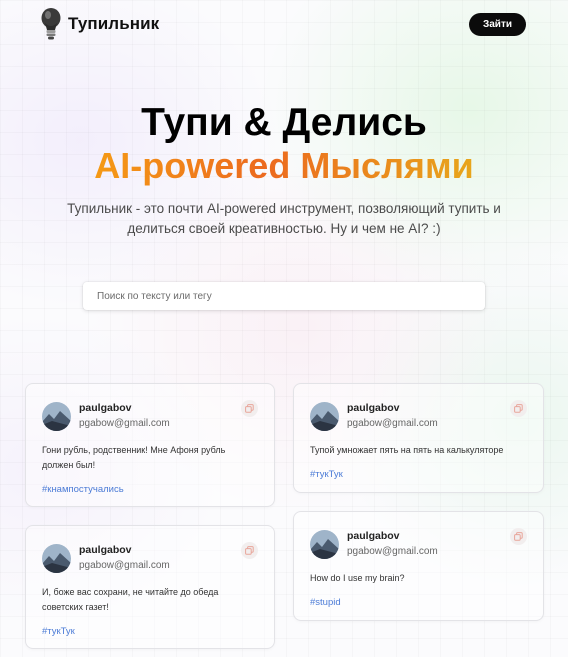 Image resolution: width=568 pixels, height=657 pixels. Describe the element at coordinates (357, 578) in the screenshot. I see `post-text: How do I use my brain?` at that location.